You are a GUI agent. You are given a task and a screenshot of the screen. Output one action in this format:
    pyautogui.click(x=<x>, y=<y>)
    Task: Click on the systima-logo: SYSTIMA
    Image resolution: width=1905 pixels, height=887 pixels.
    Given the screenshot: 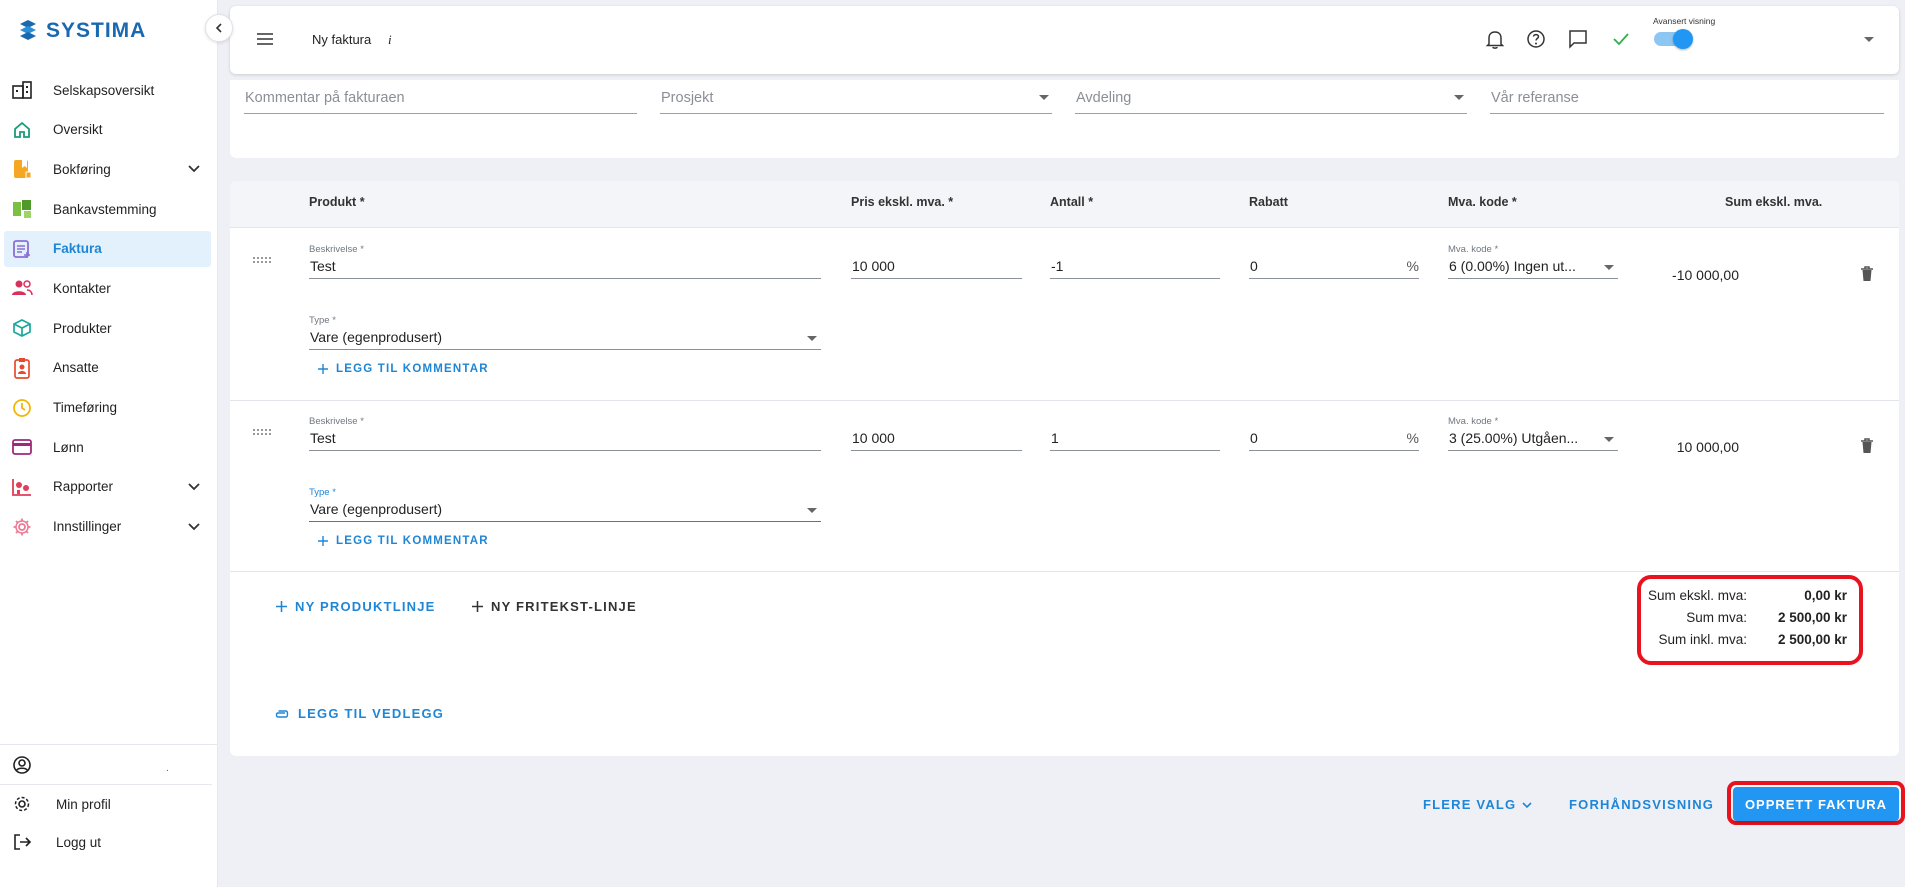 What is the action you would take?
    pyautogui.click(x=81, y=31)
    